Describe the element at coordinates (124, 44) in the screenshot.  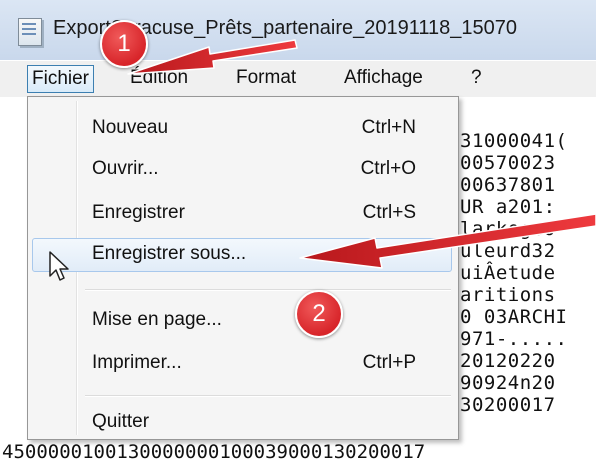
I see `step-1-badge: 1` at that location.